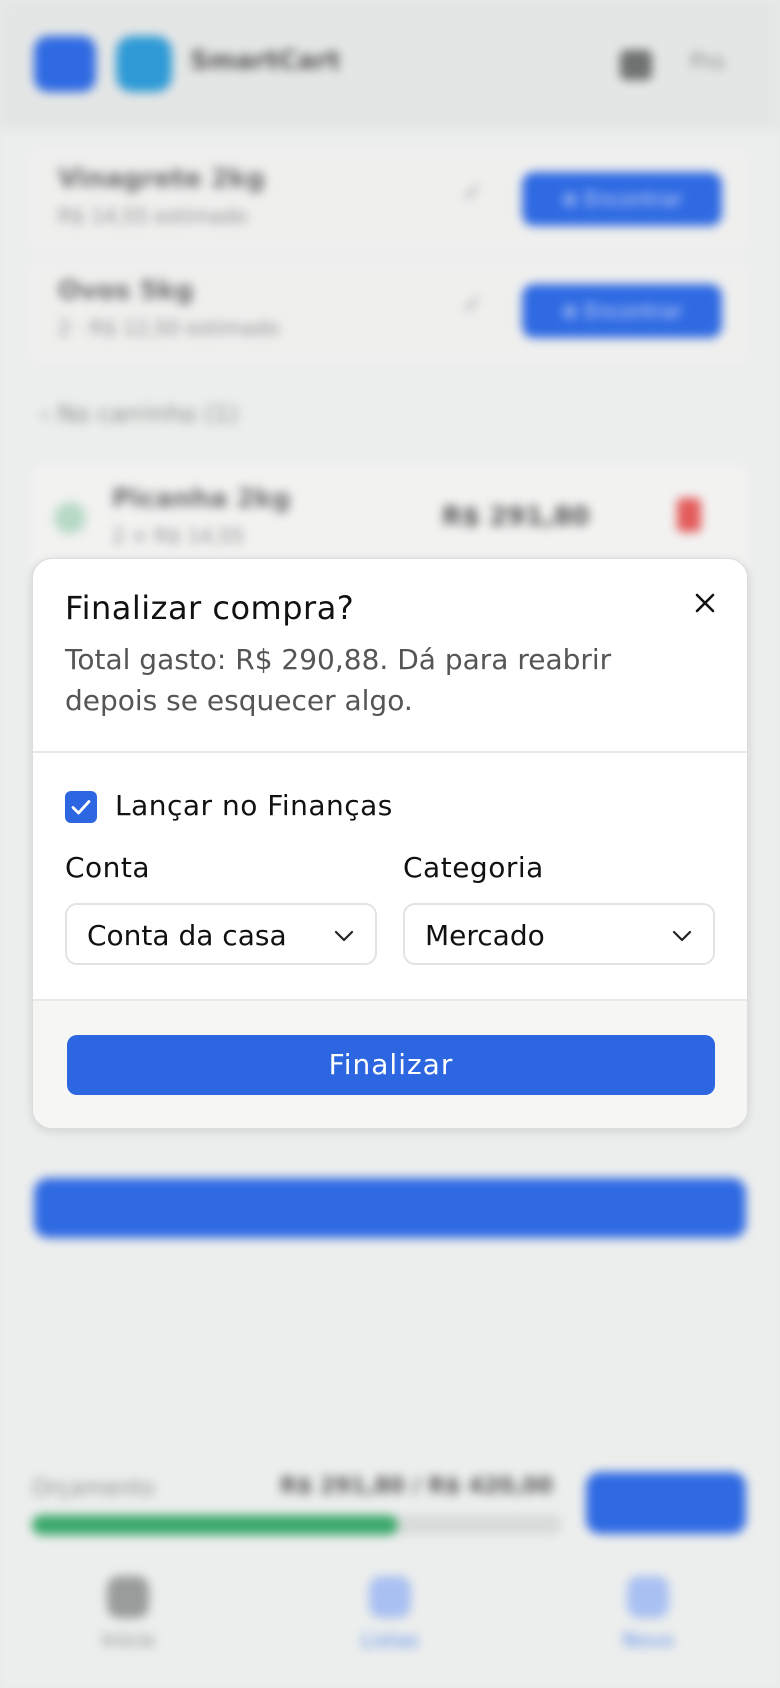 Image resolution: width=780 pixels, height=1688 pixels. I want to click on category-label: Categoria, so click(473, 867).